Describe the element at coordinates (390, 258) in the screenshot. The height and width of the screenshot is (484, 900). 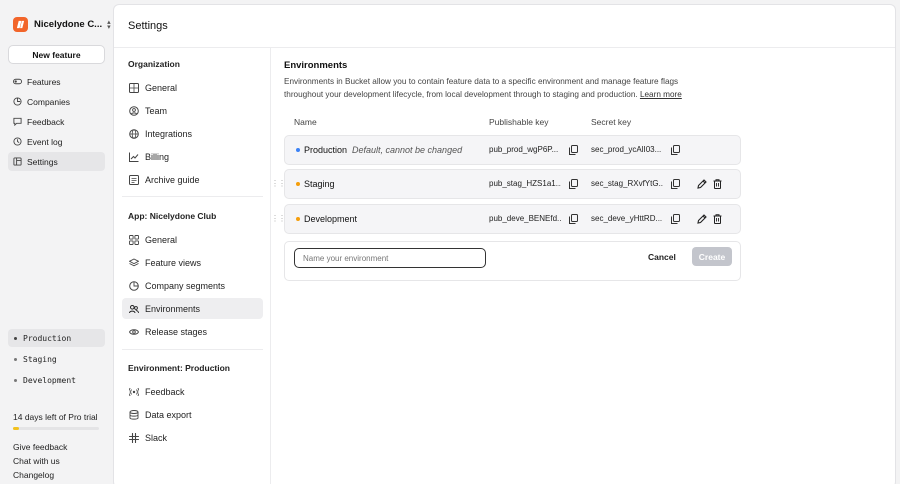
I see `environment-name-input` at that location.